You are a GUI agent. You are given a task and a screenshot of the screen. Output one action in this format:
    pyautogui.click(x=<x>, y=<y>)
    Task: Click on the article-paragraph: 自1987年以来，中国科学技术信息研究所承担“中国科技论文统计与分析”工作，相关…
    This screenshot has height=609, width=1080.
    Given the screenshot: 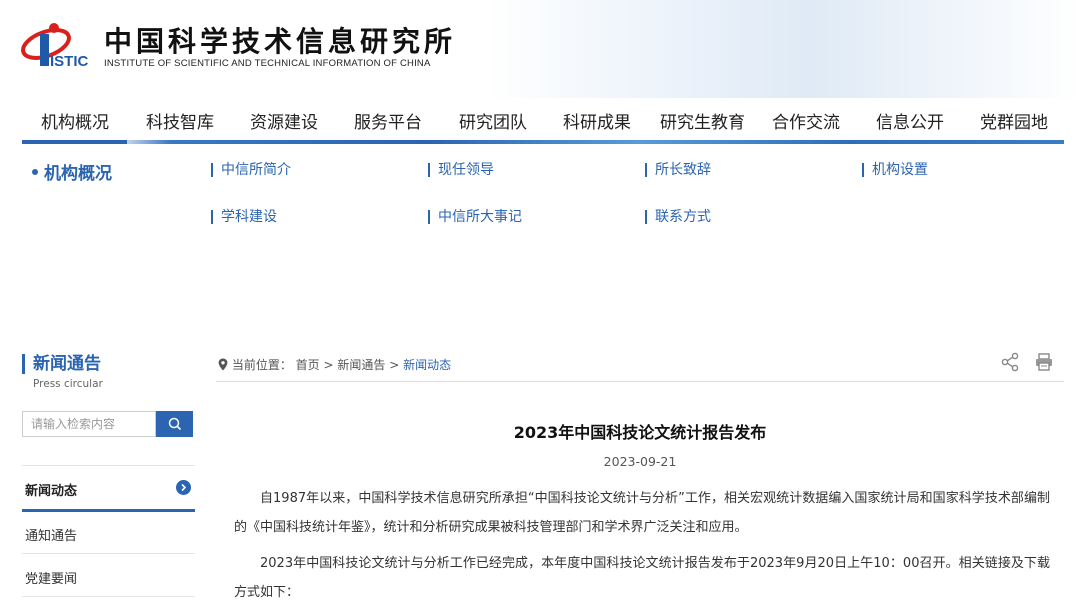 What is the action you would take?
    pyautogui.click(x=642, y=513)
    